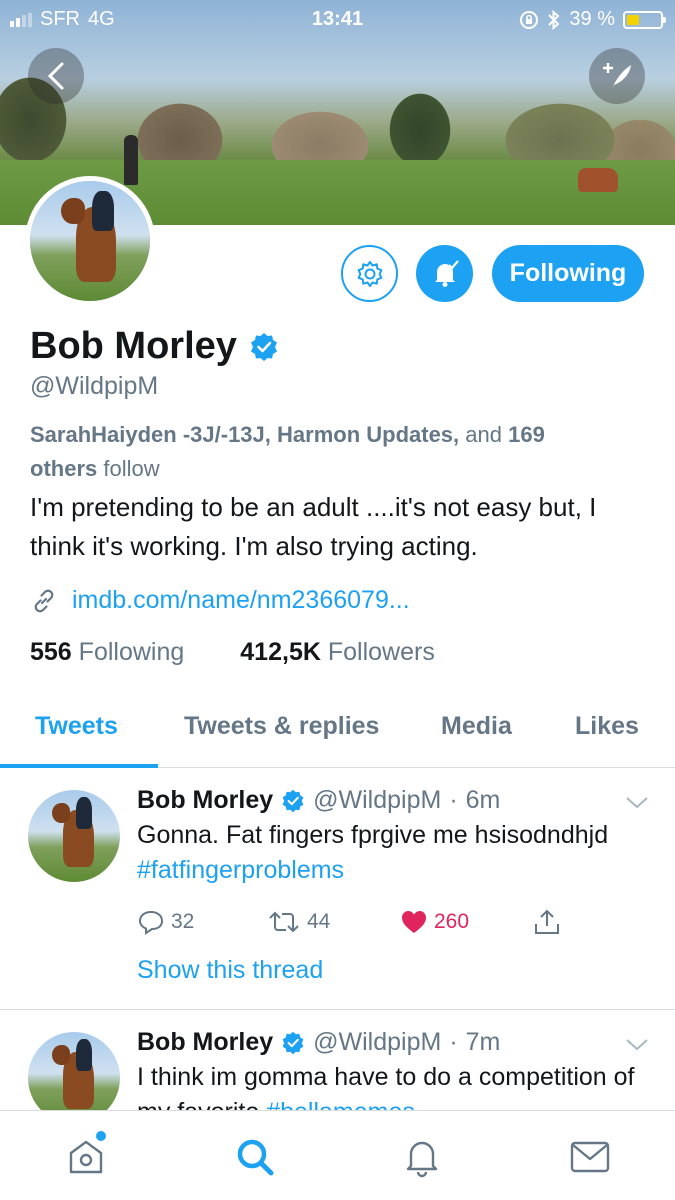  Describe the element at coordinates (44, 600) in the screenshot. I see `link-icon` at that location.